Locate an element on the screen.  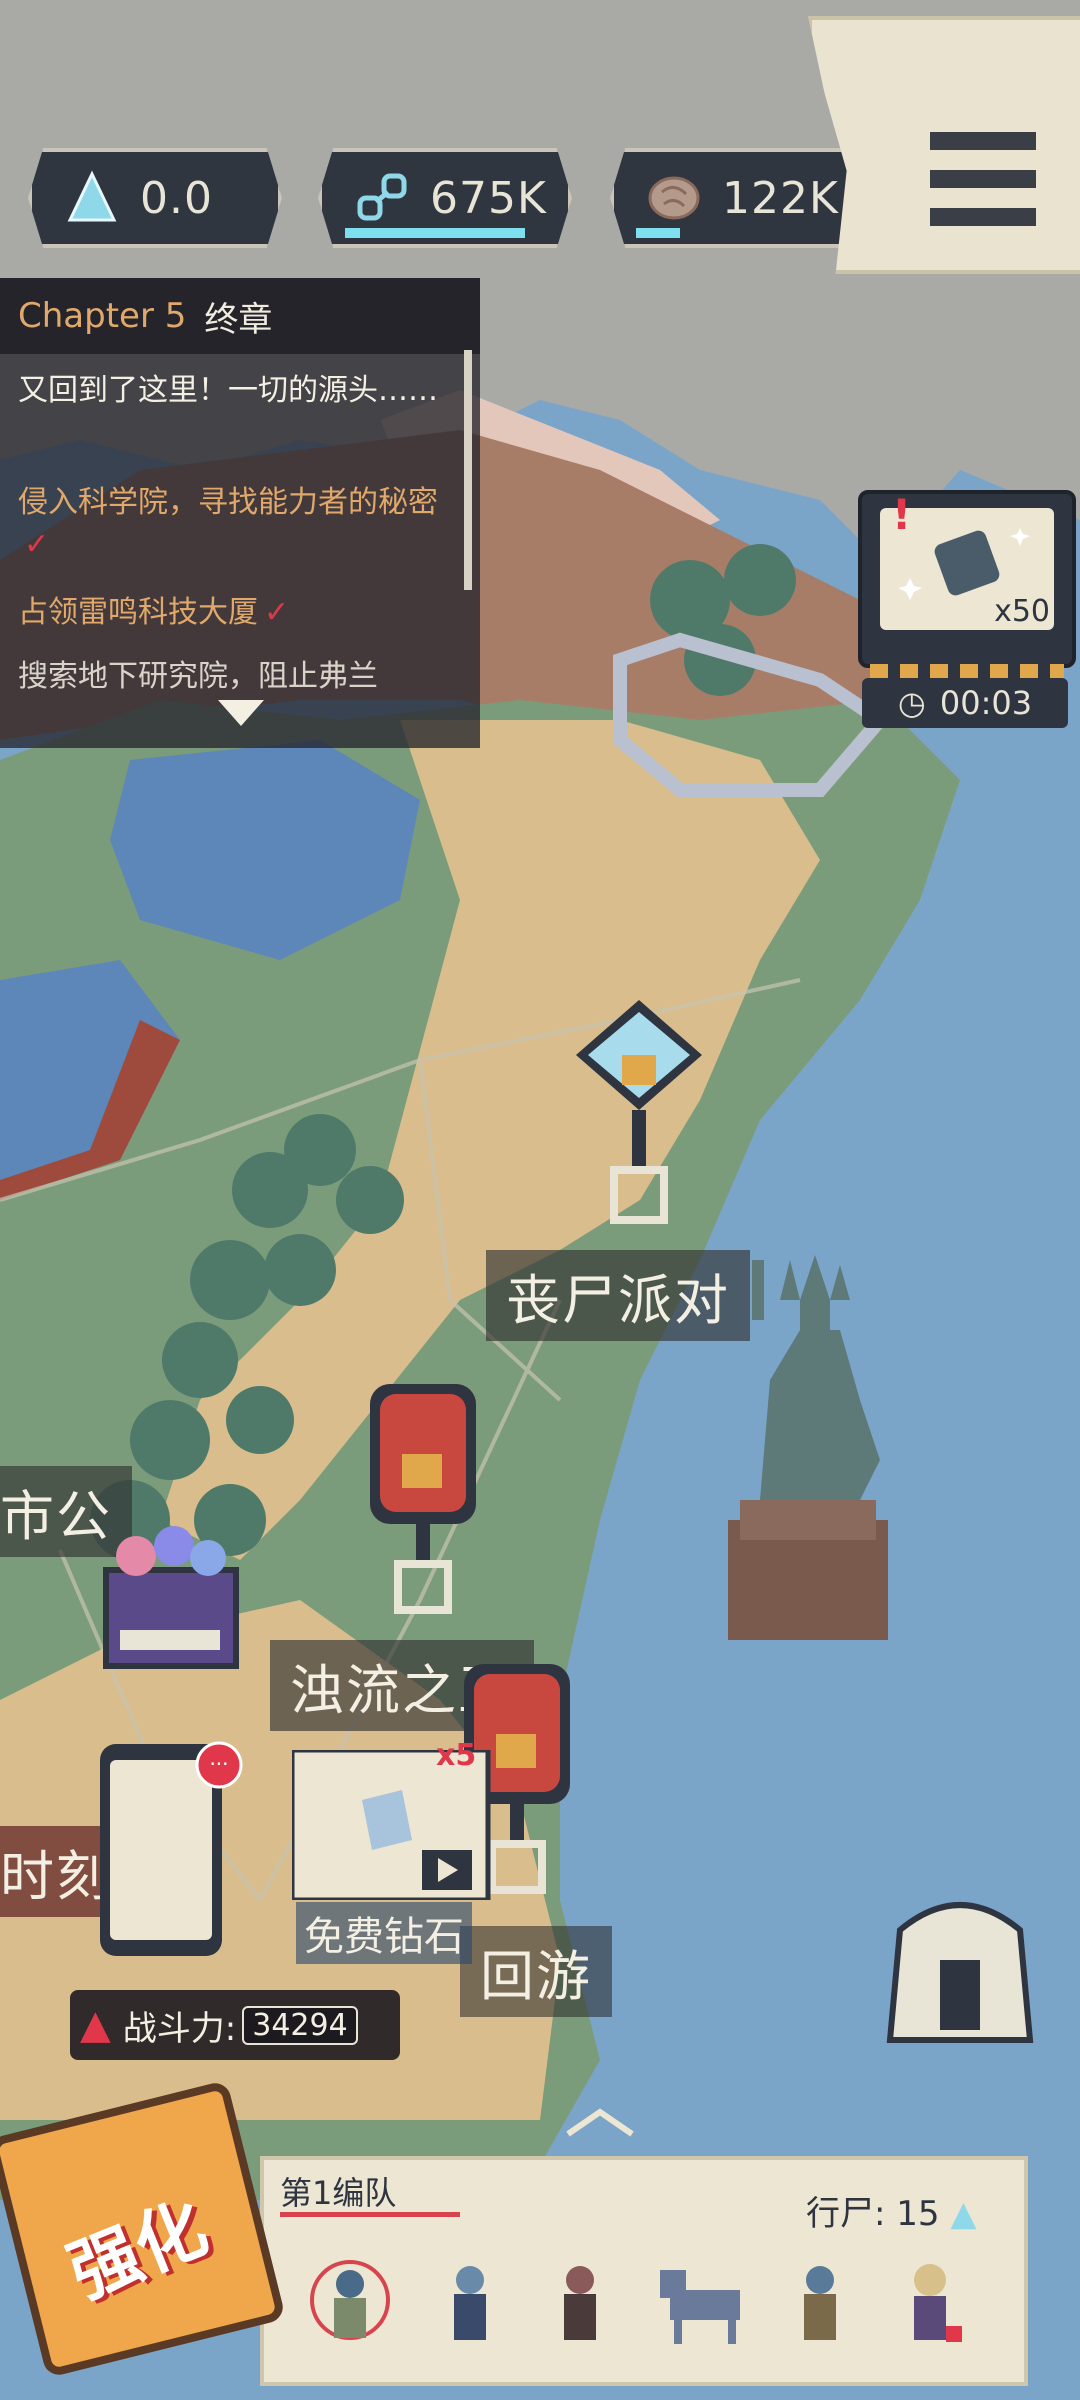
squad-name: 第1编队 is located at coordinates (338, 2193).